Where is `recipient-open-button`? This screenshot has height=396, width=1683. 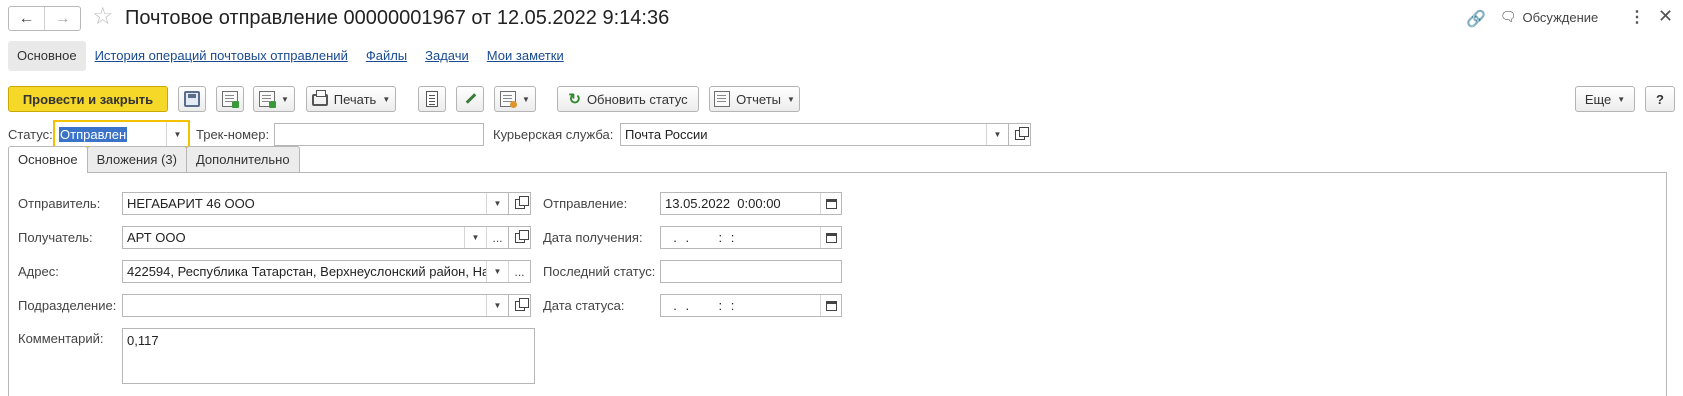
recipient-open-button is located at coordinates (519, 237).